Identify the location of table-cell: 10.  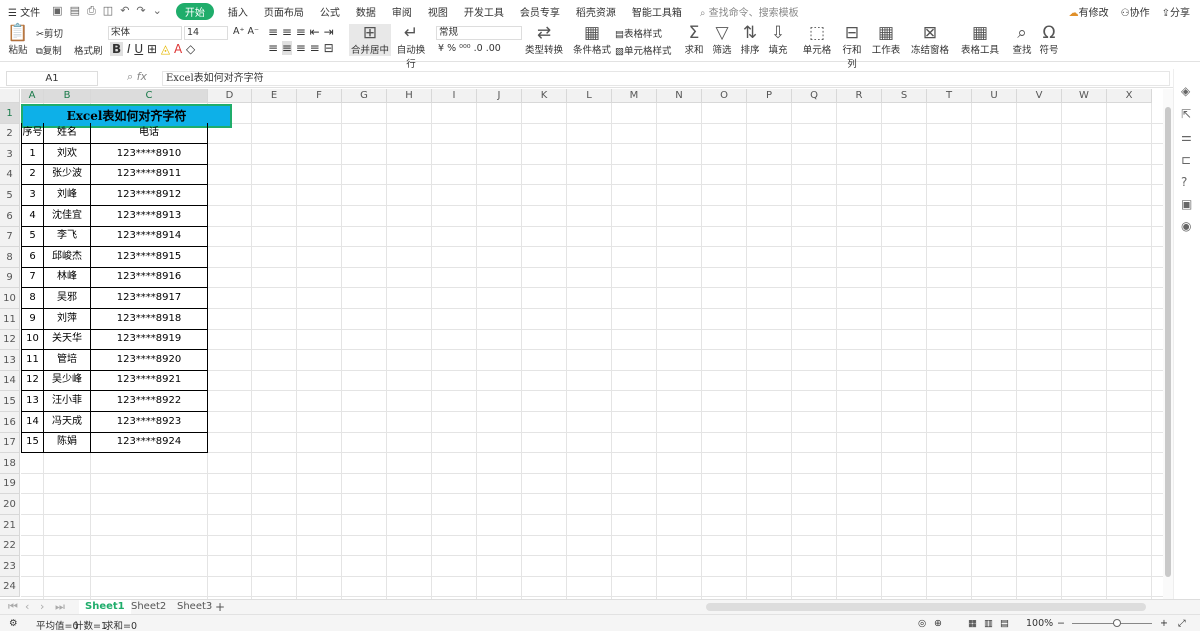
(32, 339).